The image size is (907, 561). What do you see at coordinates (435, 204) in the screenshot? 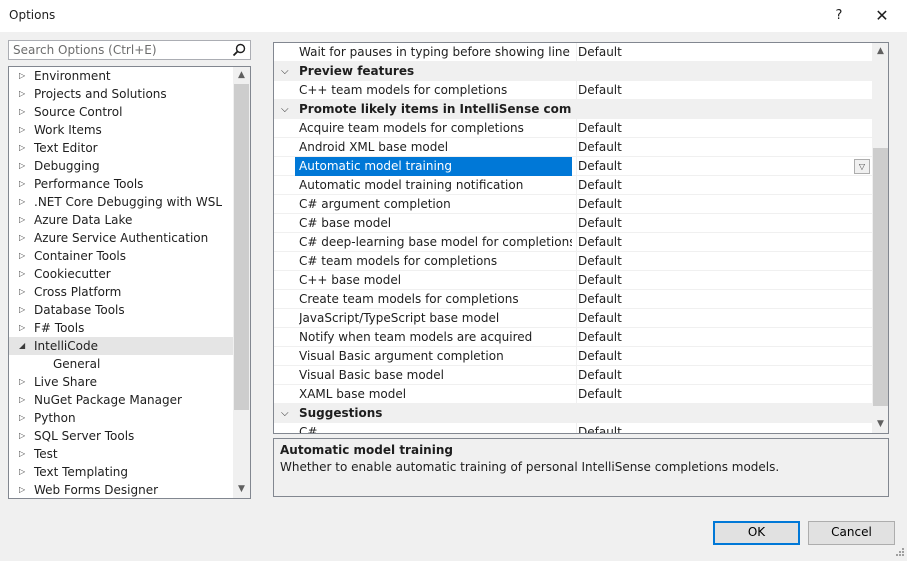
I see `property-name: C# argument completion` at bounding box center [435, 204].